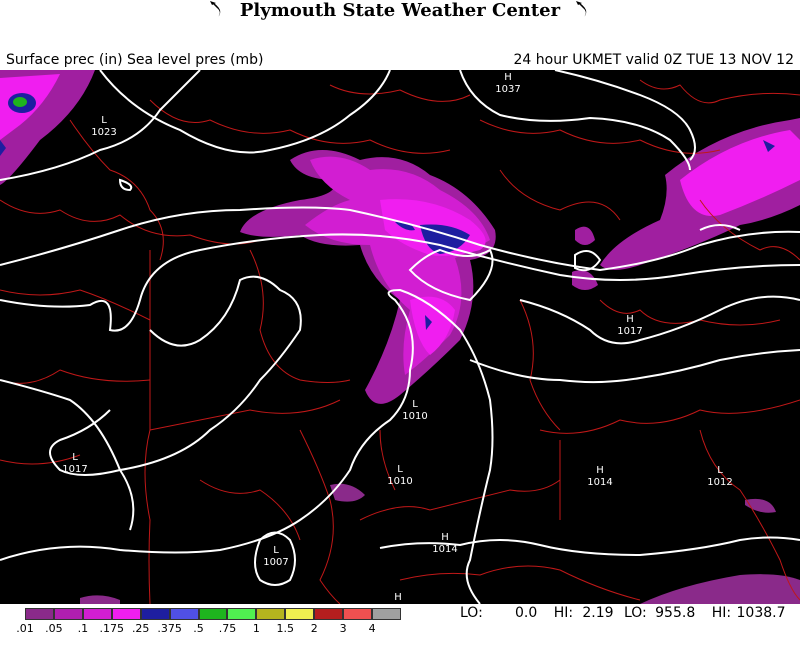 This screenshot has height=653, width=800. What do you see at coordinates (563, 613) in the screenshot?
I see `precip-hi-label: HI:` at bounding box center [563, 613].